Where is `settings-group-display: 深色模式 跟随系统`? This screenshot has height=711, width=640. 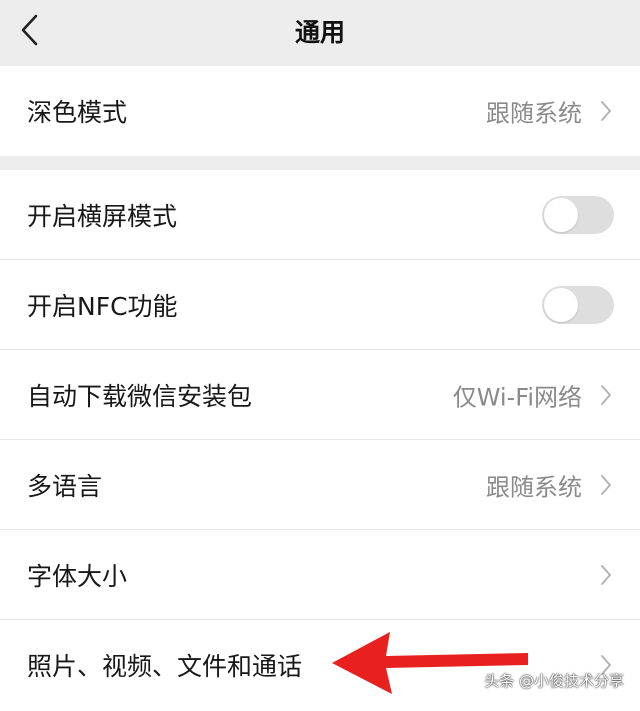 settings-group-display: 深色模式 跟随系统 is located at coordinates (320, 111).